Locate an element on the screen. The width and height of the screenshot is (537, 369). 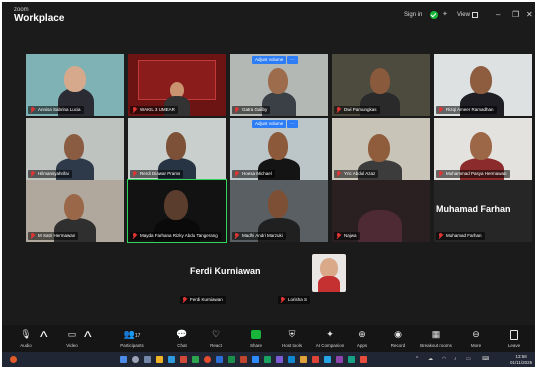
video-tile: Hilmansyahrifai is located at coordinates (75, 149).